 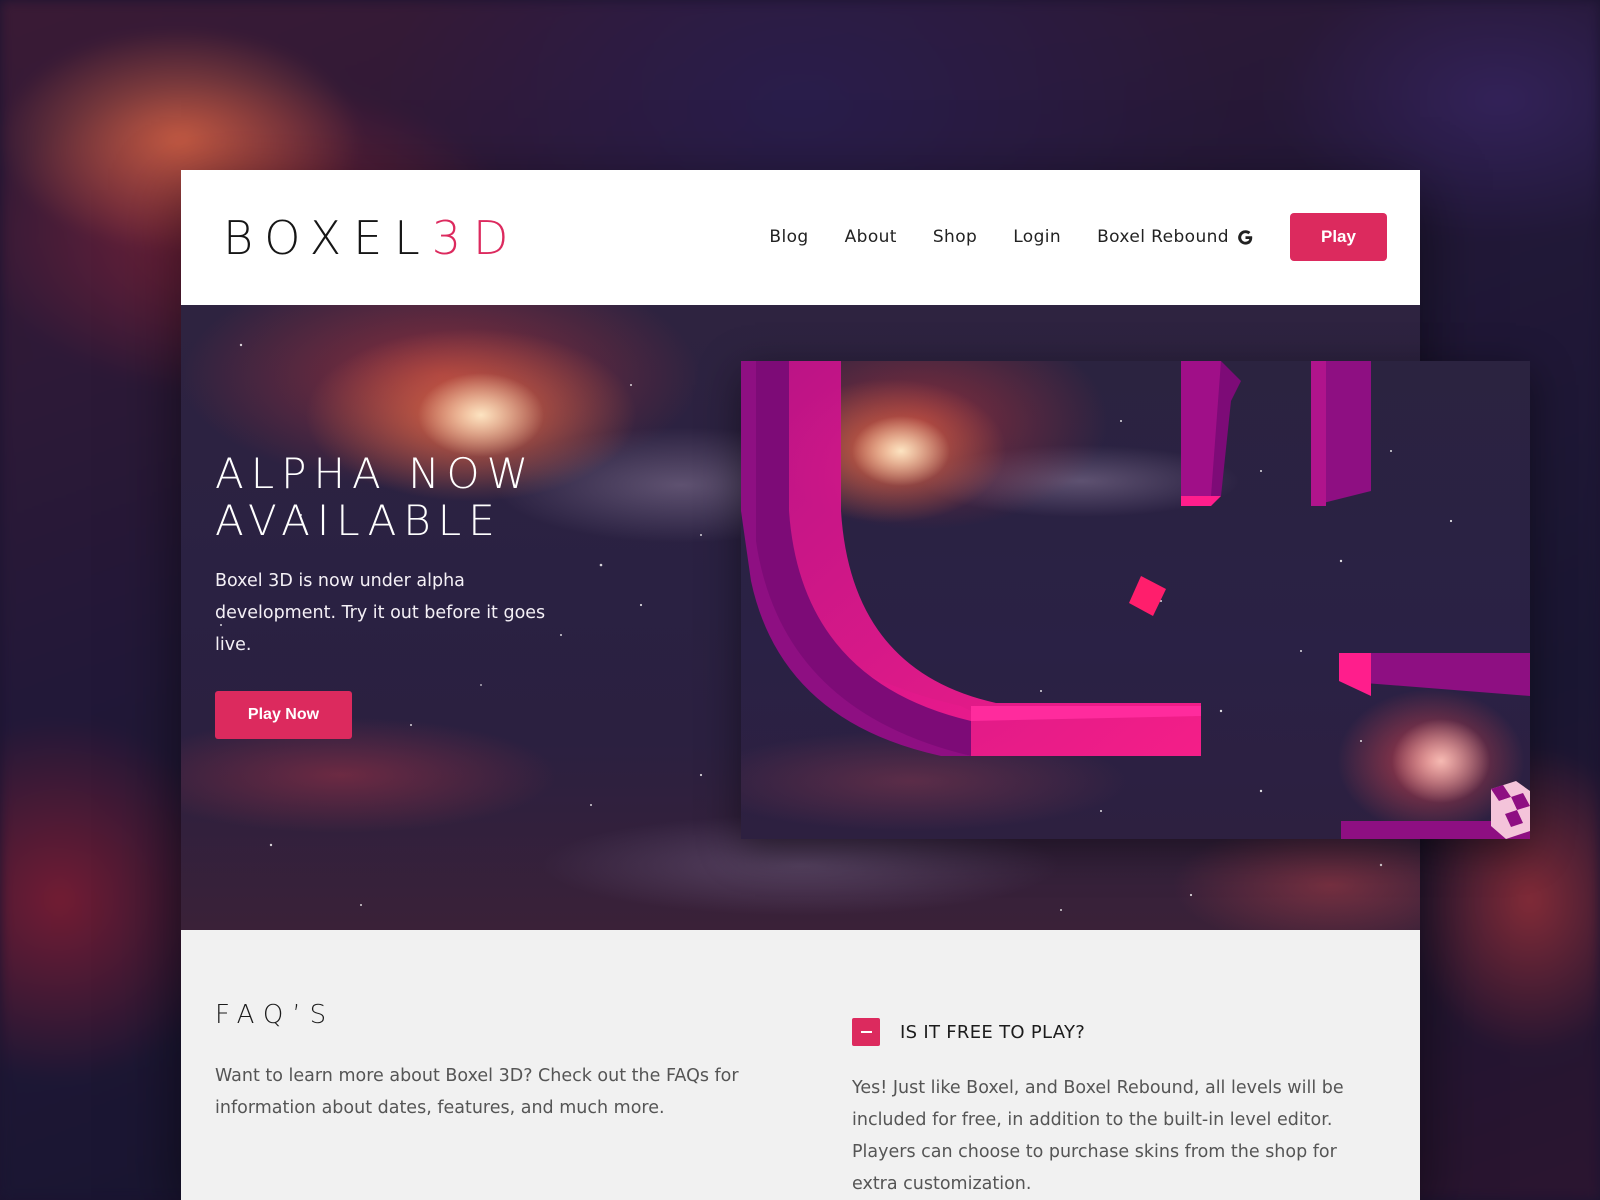 What do you see at coordinates (866, 1032) in the screenshot?
I see `minus-icon` at bounding box center [866, 1032].